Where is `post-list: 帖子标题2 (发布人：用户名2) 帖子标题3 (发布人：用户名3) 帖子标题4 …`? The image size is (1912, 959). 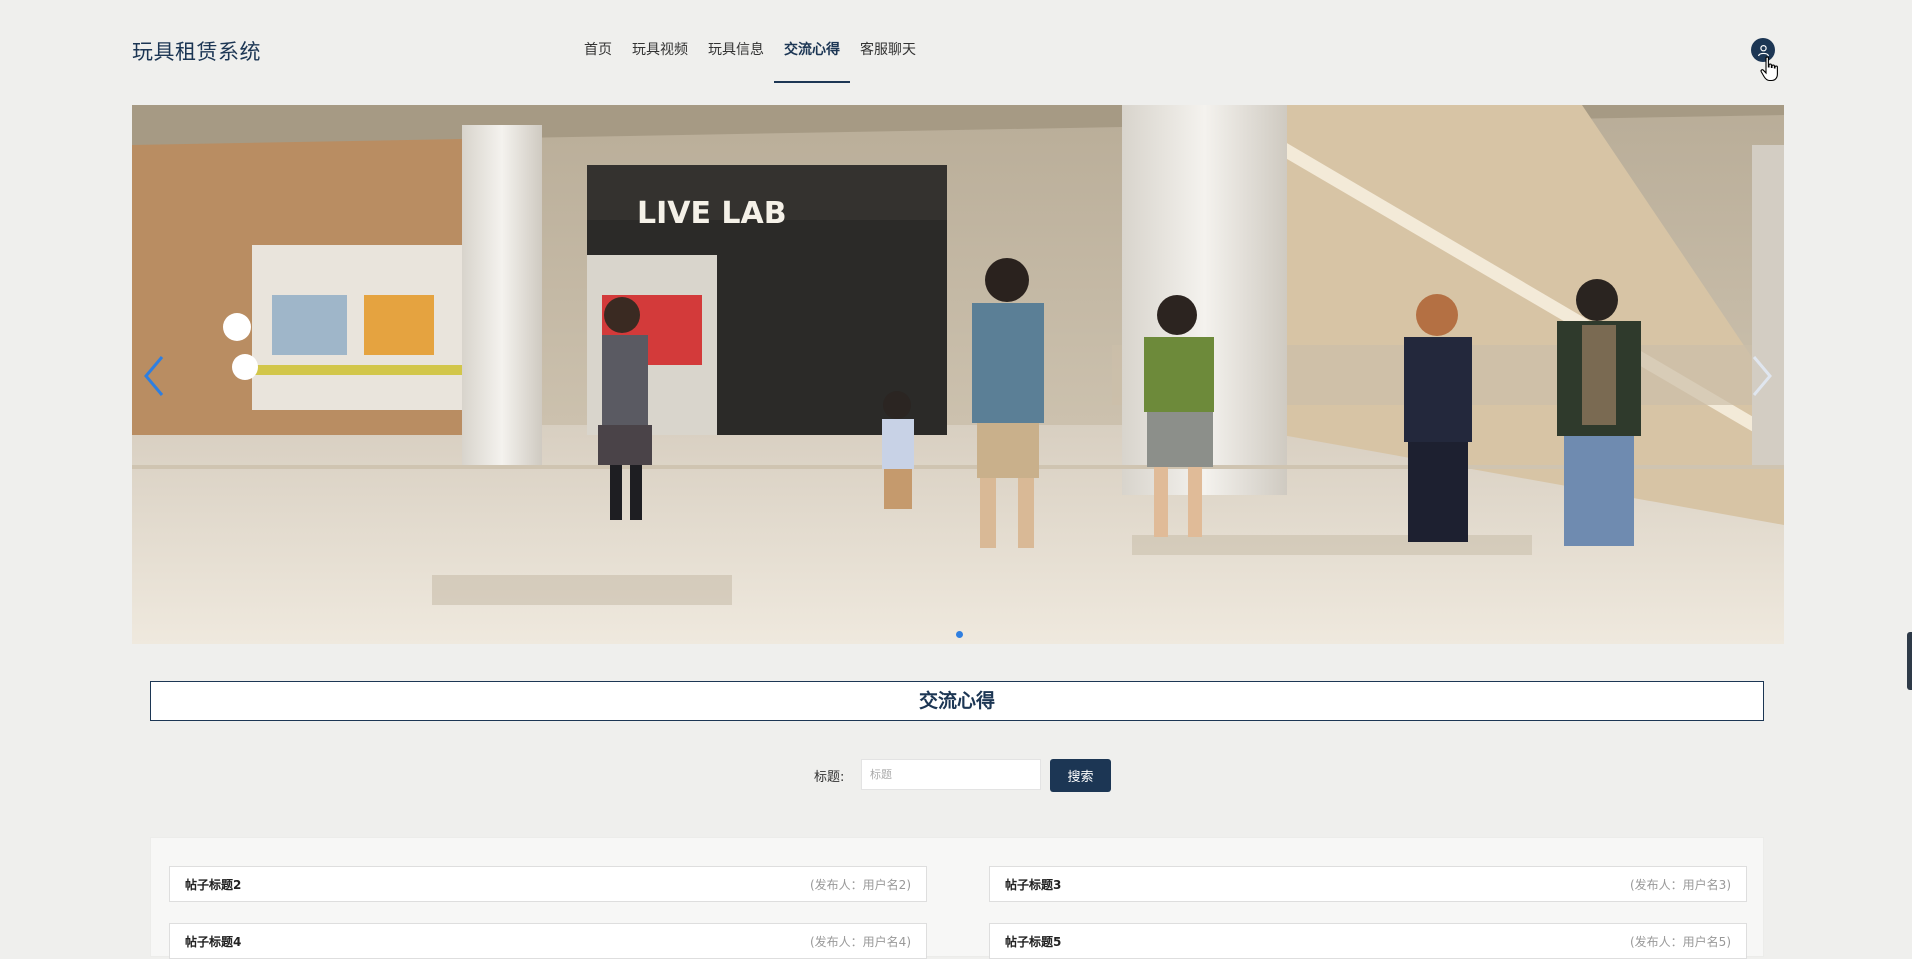 post-list: 帖子标题2 (发布人：用户名2) 帖子标题3 (发布人：用户名3) 帖子标题4 … is located at coordinates (957, 898).